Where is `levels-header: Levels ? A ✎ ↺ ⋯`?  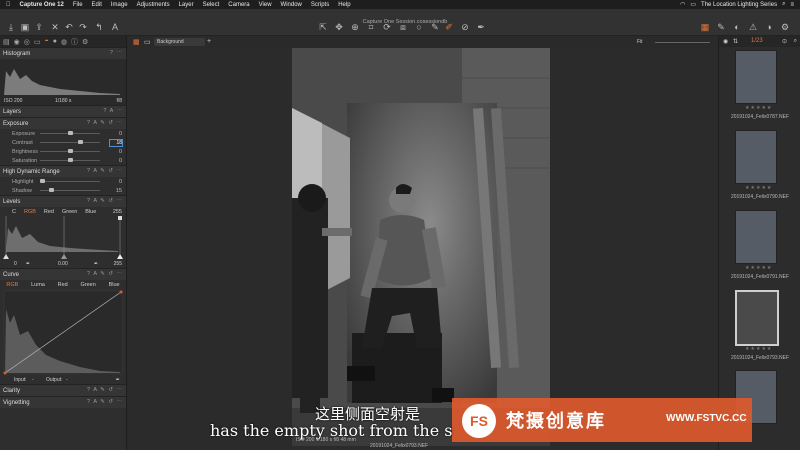 levels-header: Levels ? A ✎ ↺ ⋯ is located at coordinates (63, 201).